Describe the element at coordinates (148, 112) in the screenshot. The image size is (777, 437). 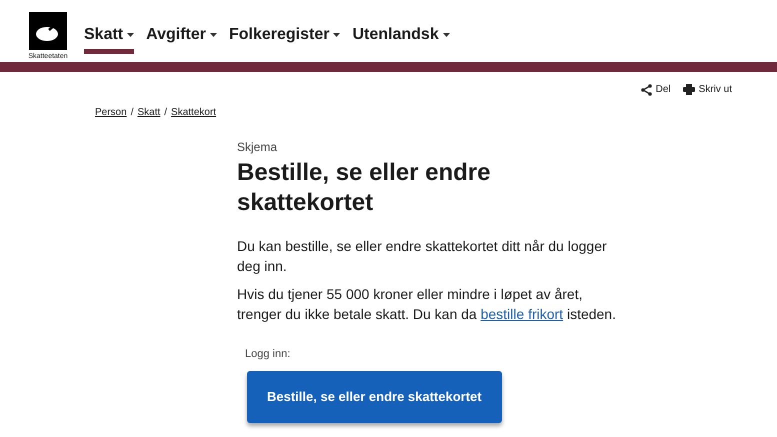
I see `breadcrumb-link: Skatt` at that location.